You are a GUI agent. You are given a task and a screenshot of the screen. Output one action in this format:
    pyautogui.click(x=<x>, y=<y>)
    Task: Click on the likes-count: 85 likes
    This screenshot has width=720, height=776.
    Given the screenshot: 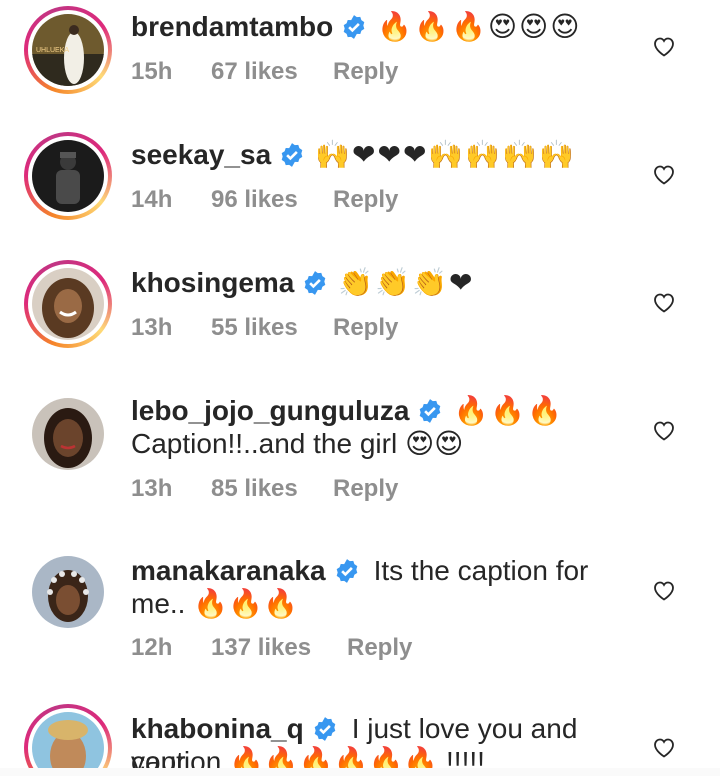 What is the action you would take?
    pyautogui.click(x=272, y=489)
    